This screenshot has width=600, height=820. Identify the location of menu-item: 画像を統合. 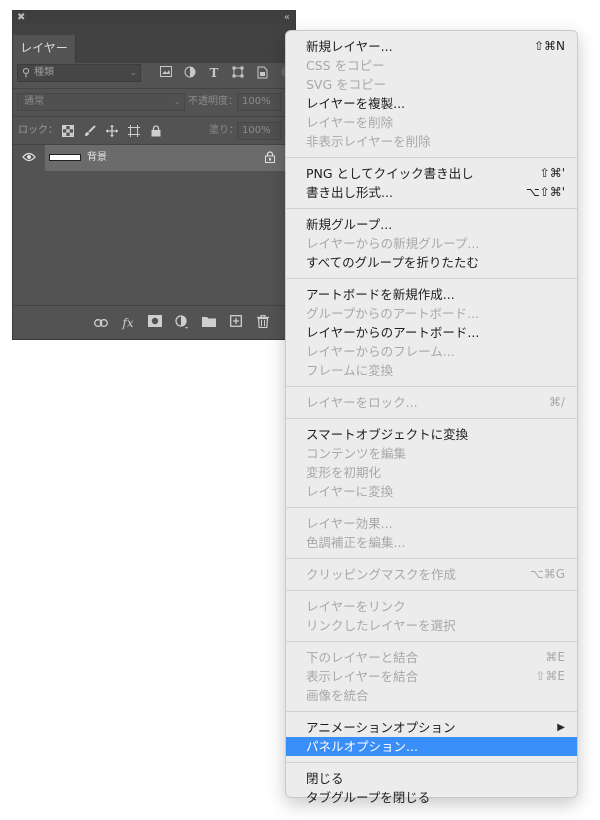
(431, 695).